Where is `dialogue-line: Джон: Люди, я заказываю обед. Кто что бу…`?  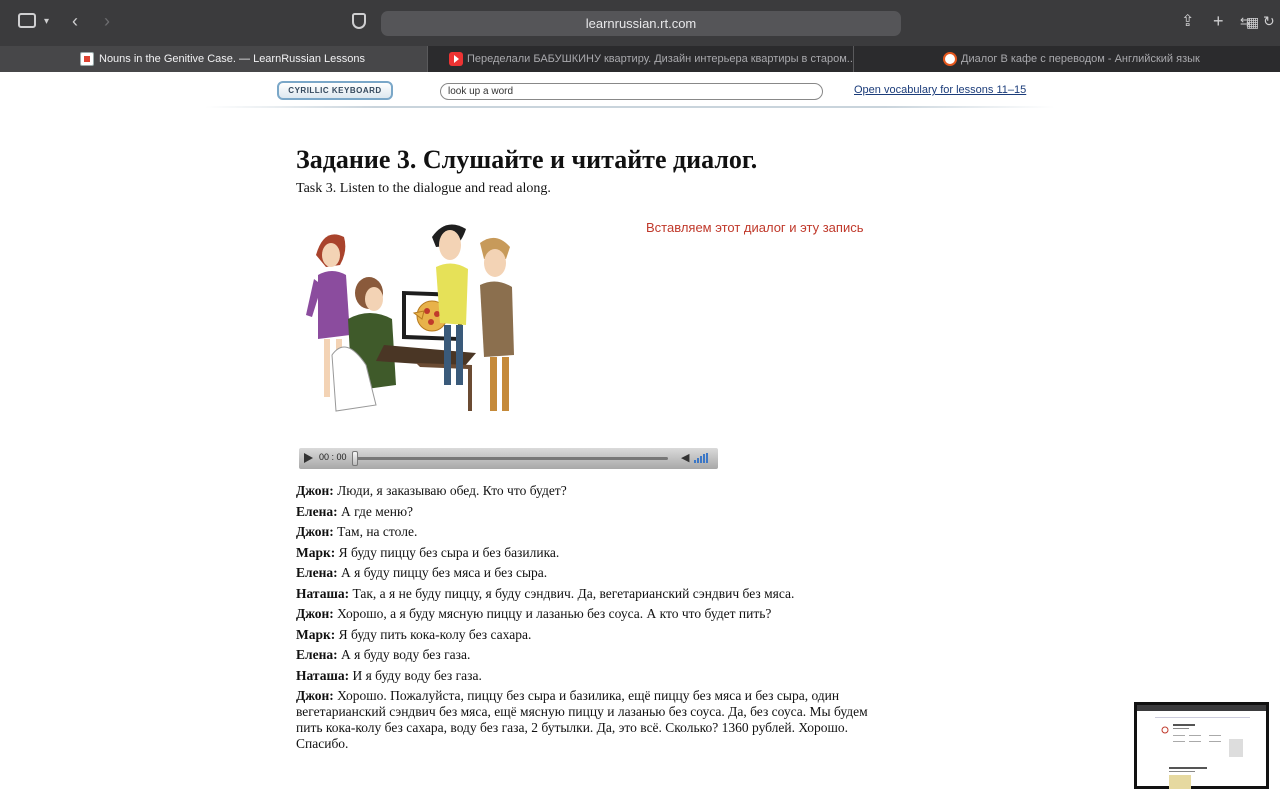
dialogue-line: Джон: Люди, я заказываю обед. Кто что бу… is located at coordinates (587, 491).